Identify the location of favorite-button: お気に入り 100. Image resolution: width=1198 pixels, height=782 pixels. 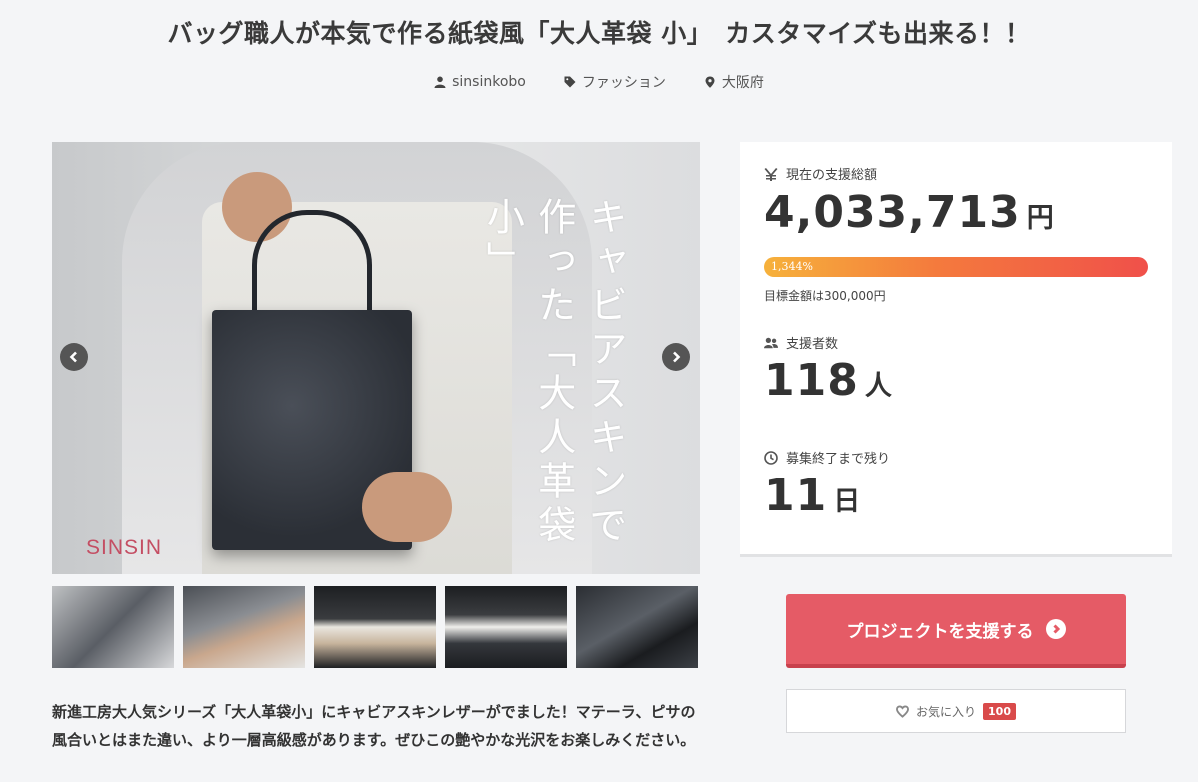
(956, 711).